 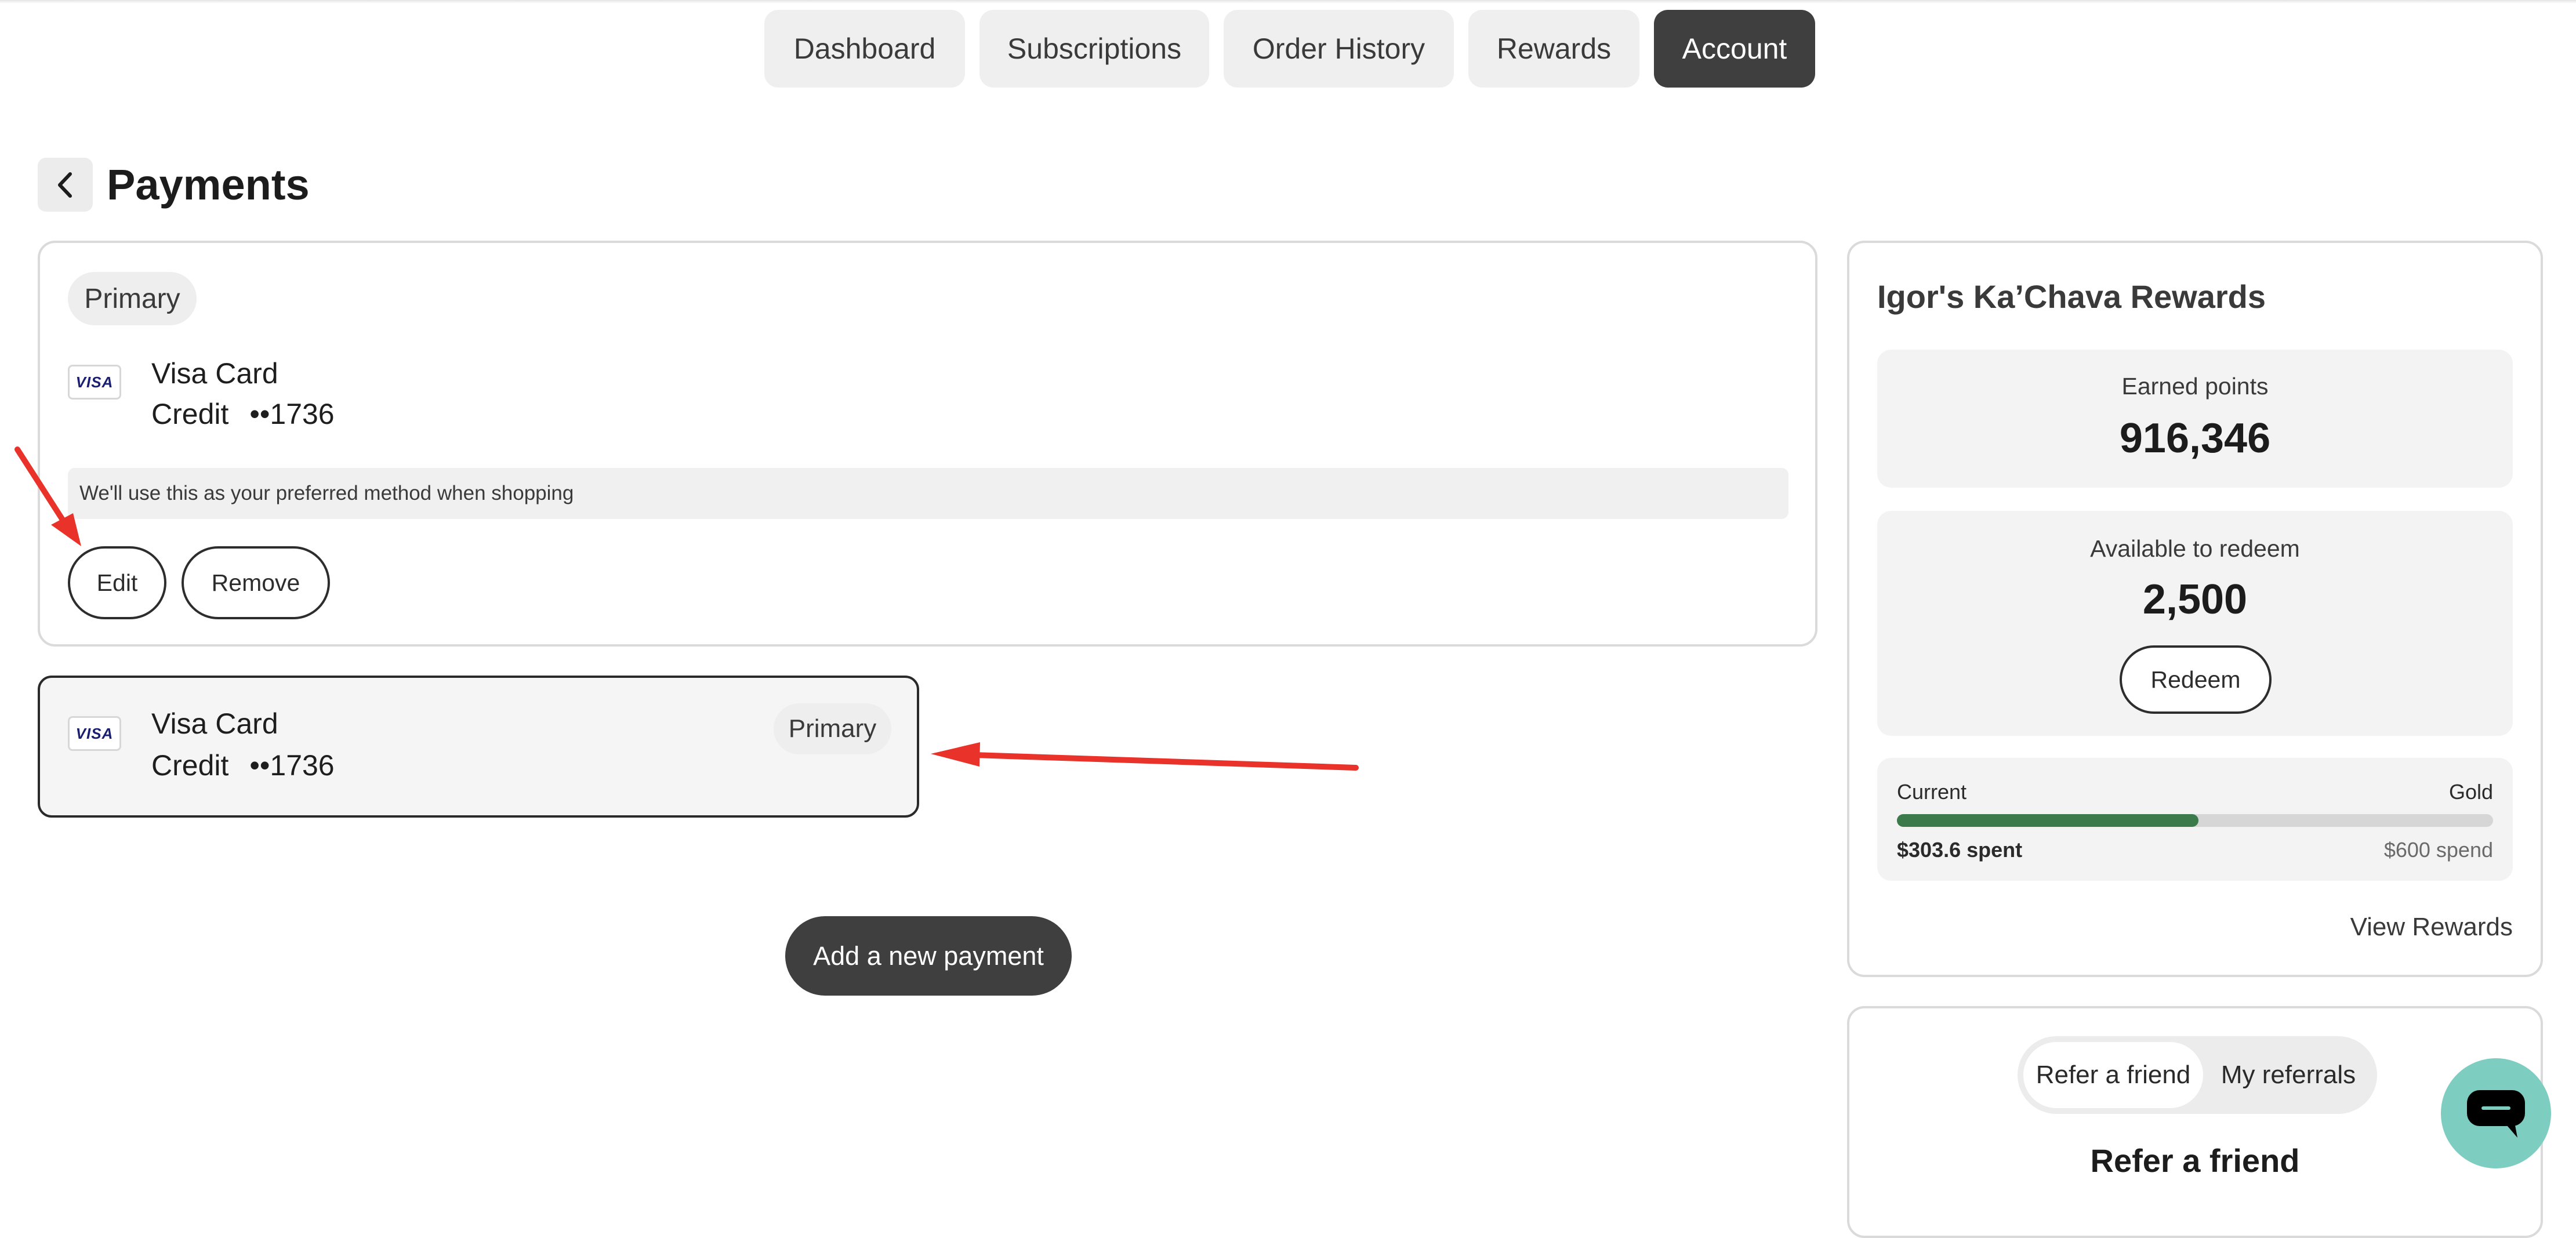 What do you see at coordinates (1960, 850) in the screenshot?
I see `amount-spent: $303.6 spent` at bounding box center [1960, 850].